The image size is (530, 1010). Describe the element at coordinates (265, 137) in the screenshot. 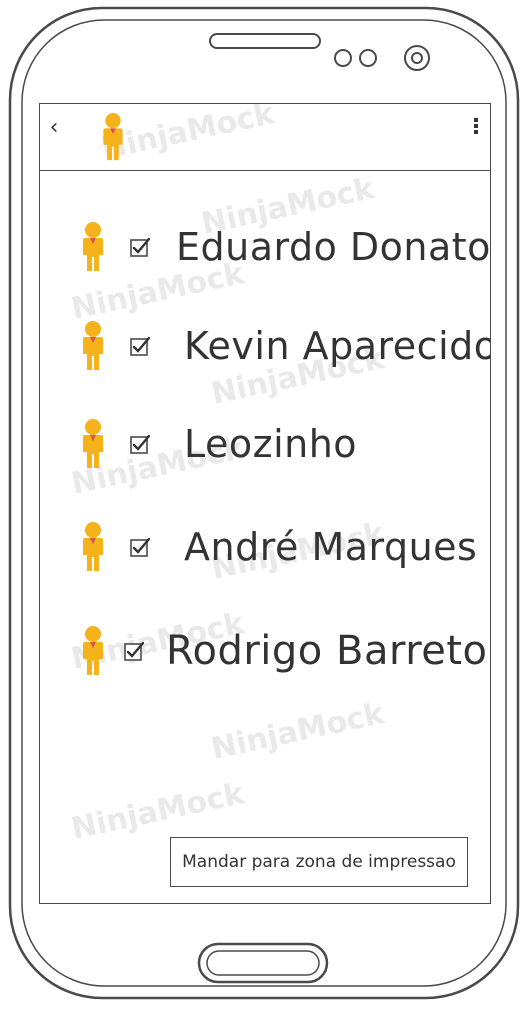

I see `app-bar: ‹` at that location.